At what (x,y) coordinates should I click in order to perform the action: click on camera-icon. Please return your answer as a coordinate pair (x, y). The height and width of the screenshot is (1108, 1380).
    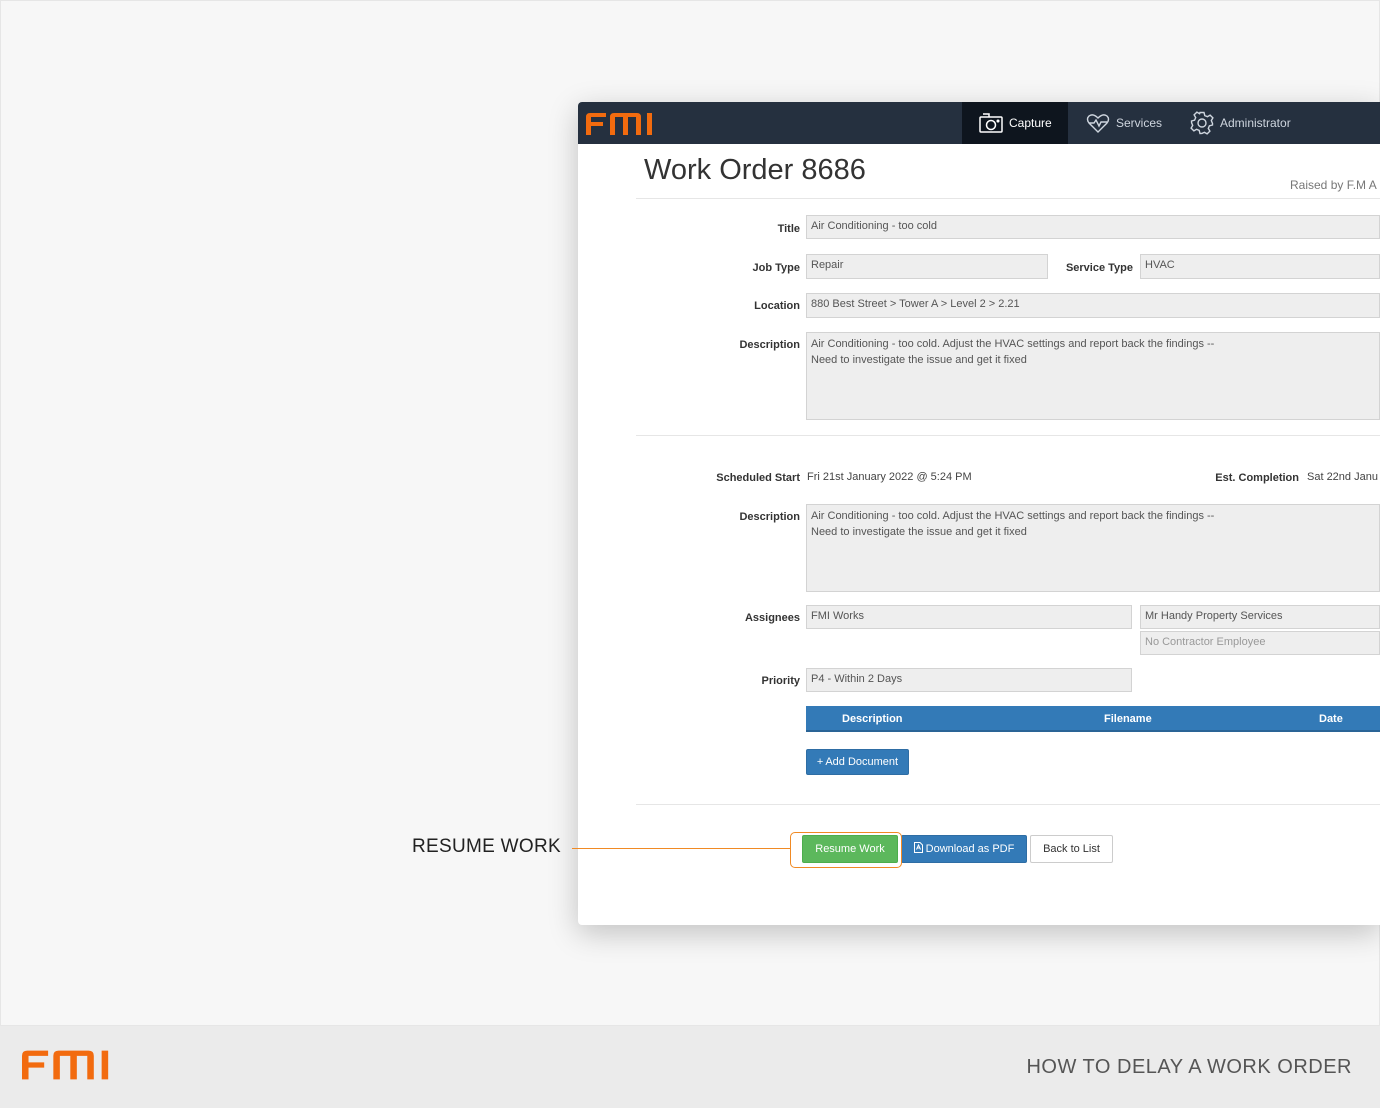
    Looking at the image, I should click on (991, 123).